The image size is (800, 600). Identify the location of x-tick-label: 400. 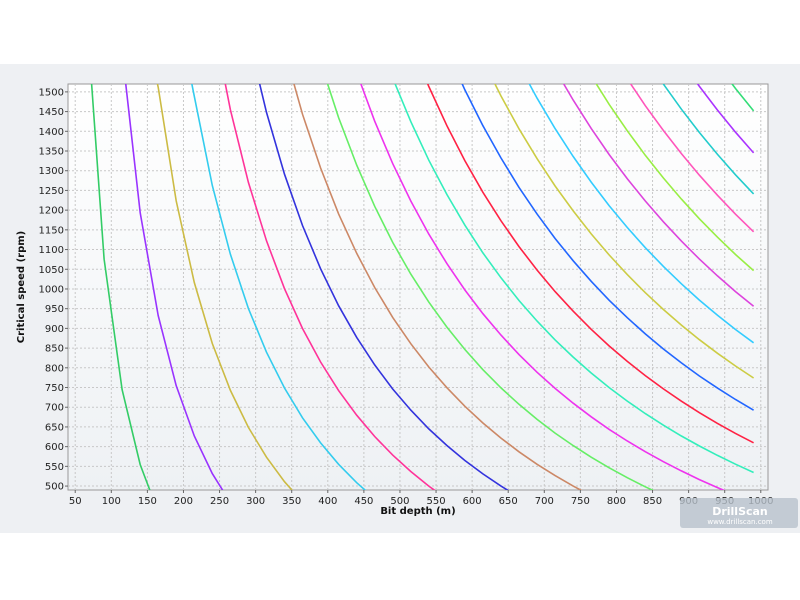
(327, 501).